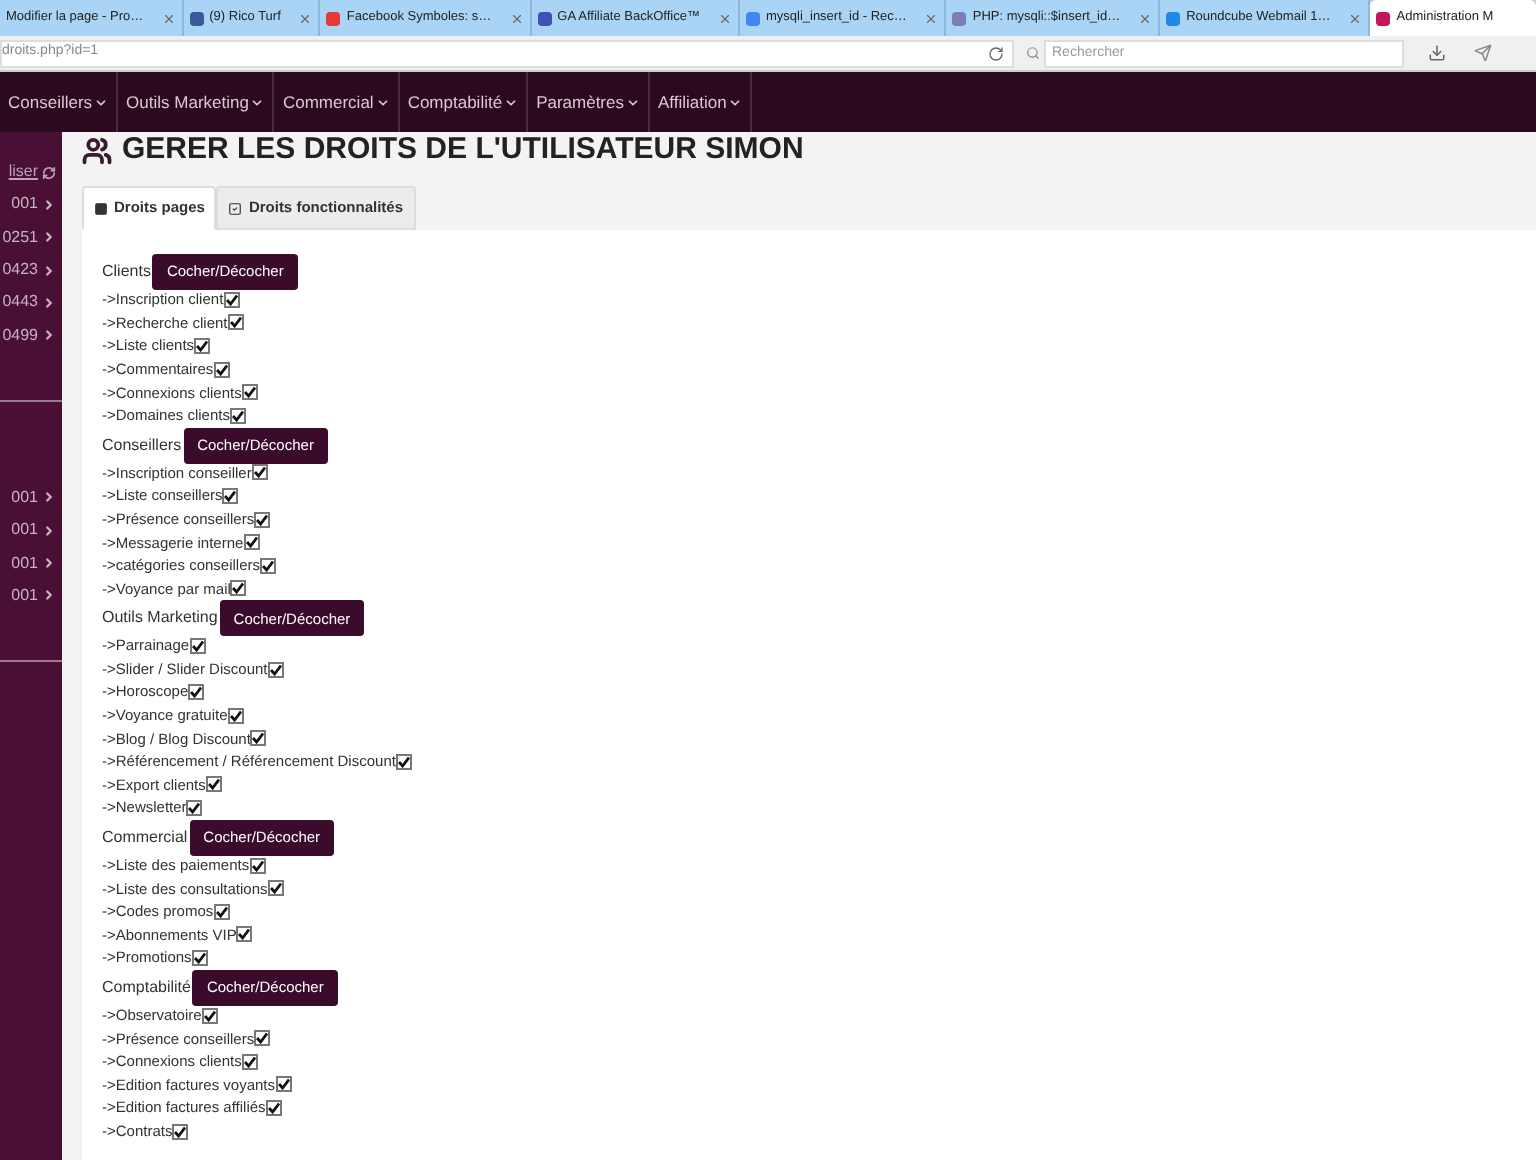  Describe the element at coordinates (97, 151) in the screenshot. I see `users-icon` at that location.